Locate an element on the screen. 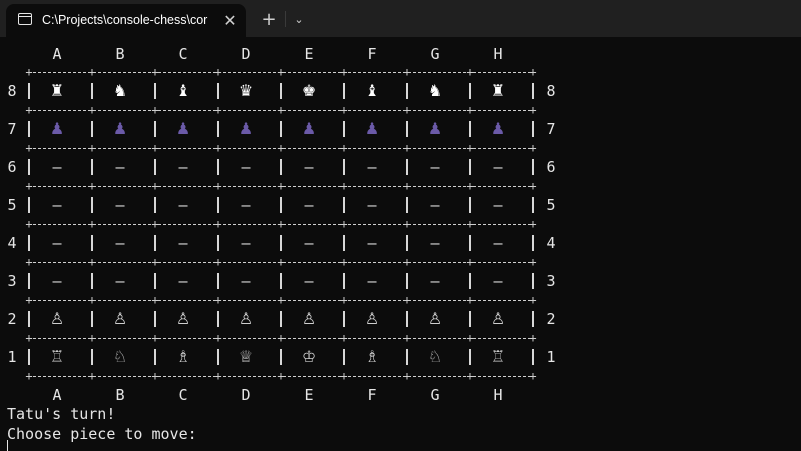 This screenshot has width=801, height=451. turn-message: Tatu's turn! is located at coordinates (61, 414).